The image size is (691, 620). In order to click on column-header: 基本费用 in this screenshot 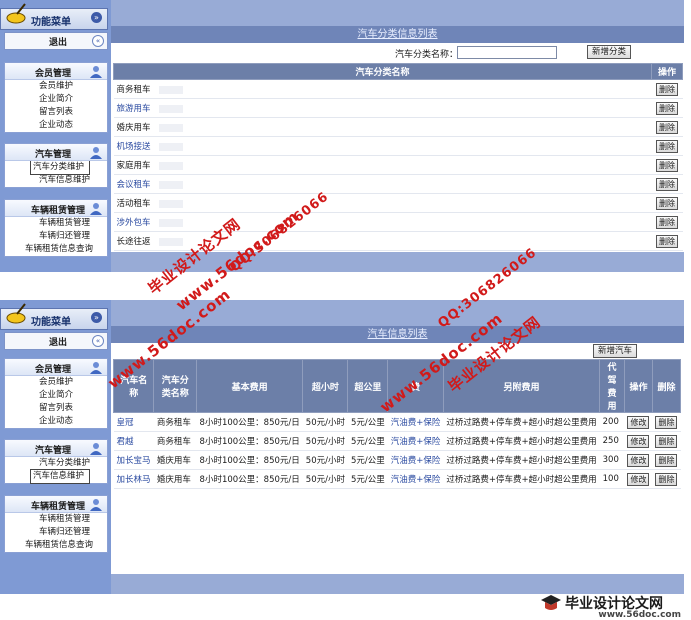, I will do `click(250, 386)`.